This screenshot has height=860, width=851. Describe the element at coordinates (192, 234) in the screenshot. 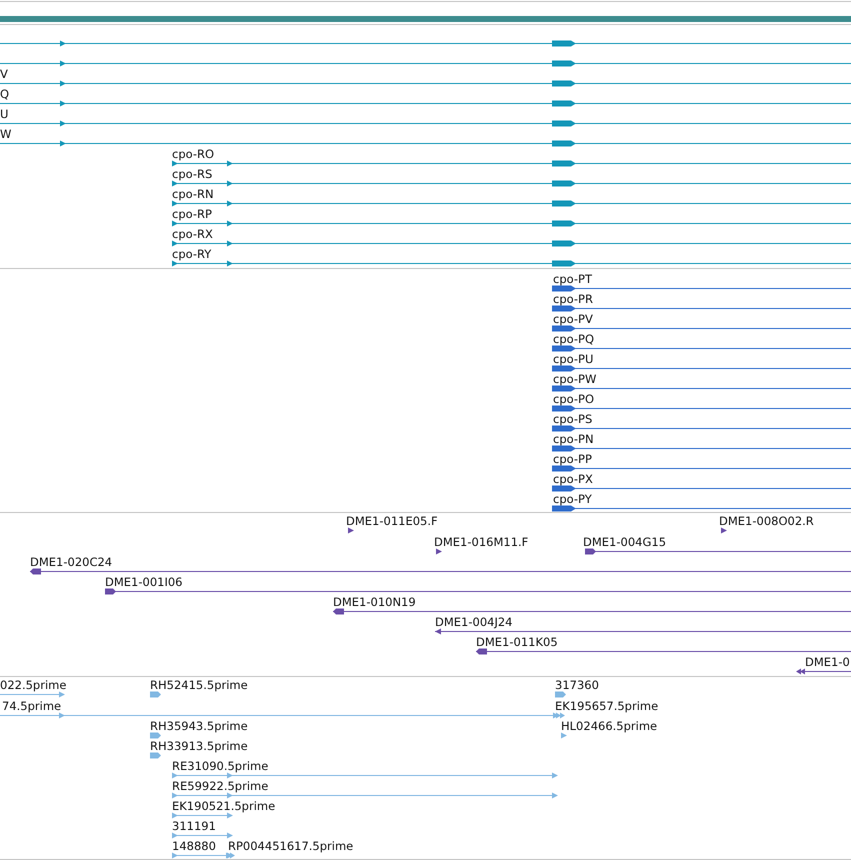

I see `feature-label: cpo-RX` at that location.